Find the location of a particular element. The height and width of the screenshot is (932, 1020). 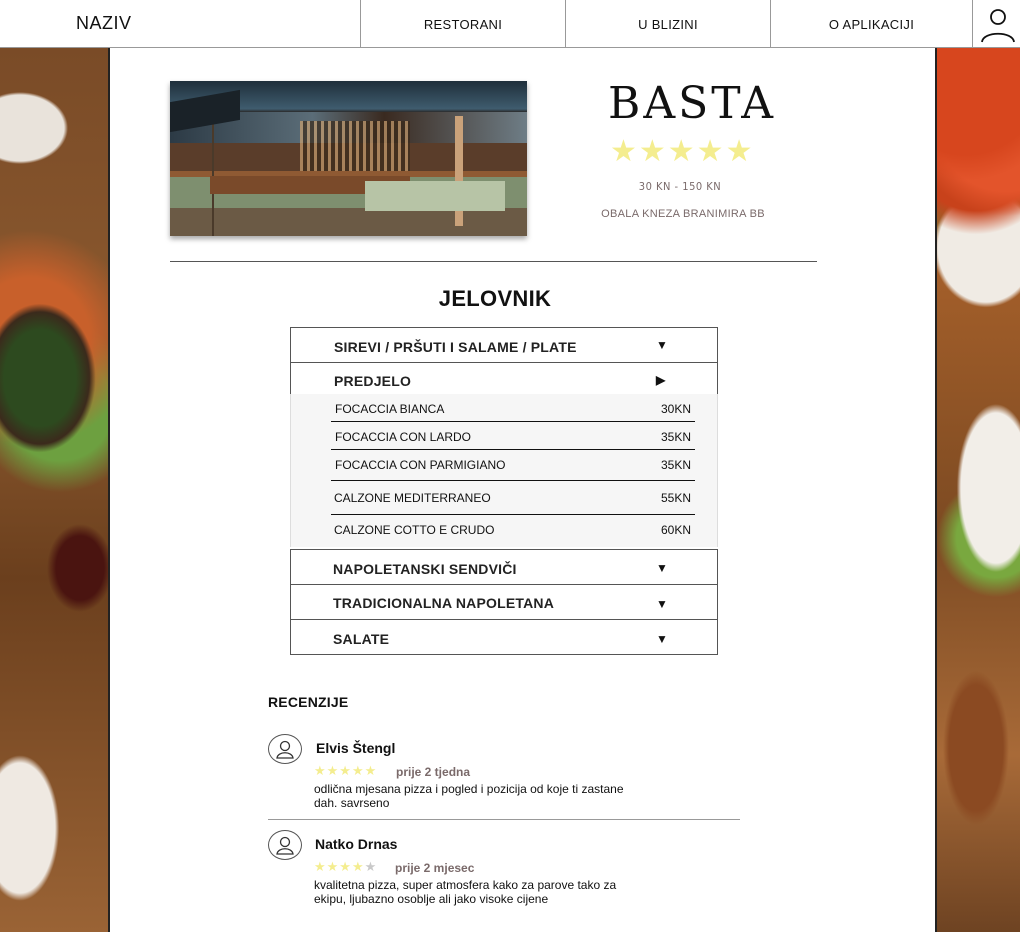

category-label: SIREVI / PRŠUTI I SALAME / PLATE is located at coordinates (455, 347).